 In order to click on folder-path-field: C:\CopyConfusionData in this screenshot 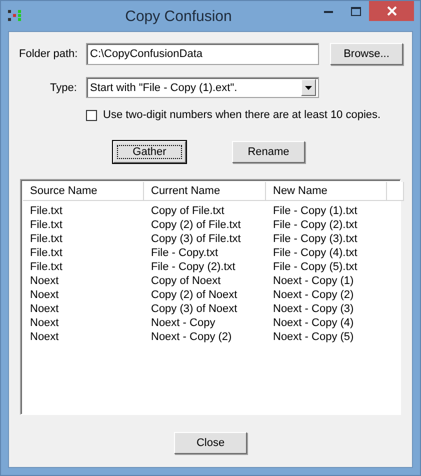, I will do `click(202, 54)`.